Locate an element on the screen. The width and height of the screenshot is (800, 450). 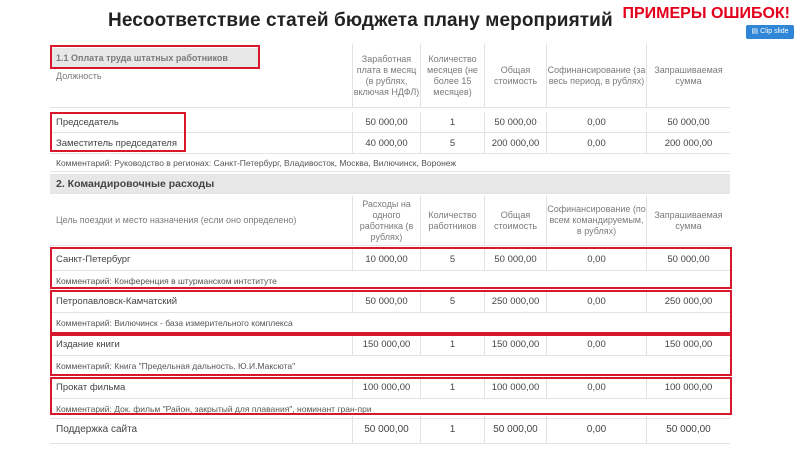
row-rate: 40 000,00 is located at coordinates (386, 143).